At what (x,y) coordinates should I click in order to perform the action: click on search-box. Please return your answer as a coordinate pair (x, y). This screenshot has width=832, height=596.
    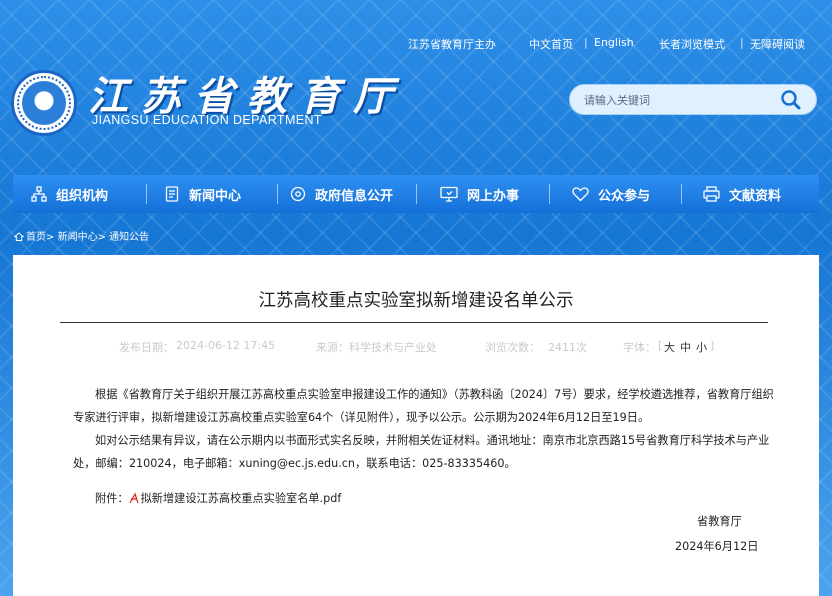
    Looking at the image, I should click on (693, 99).